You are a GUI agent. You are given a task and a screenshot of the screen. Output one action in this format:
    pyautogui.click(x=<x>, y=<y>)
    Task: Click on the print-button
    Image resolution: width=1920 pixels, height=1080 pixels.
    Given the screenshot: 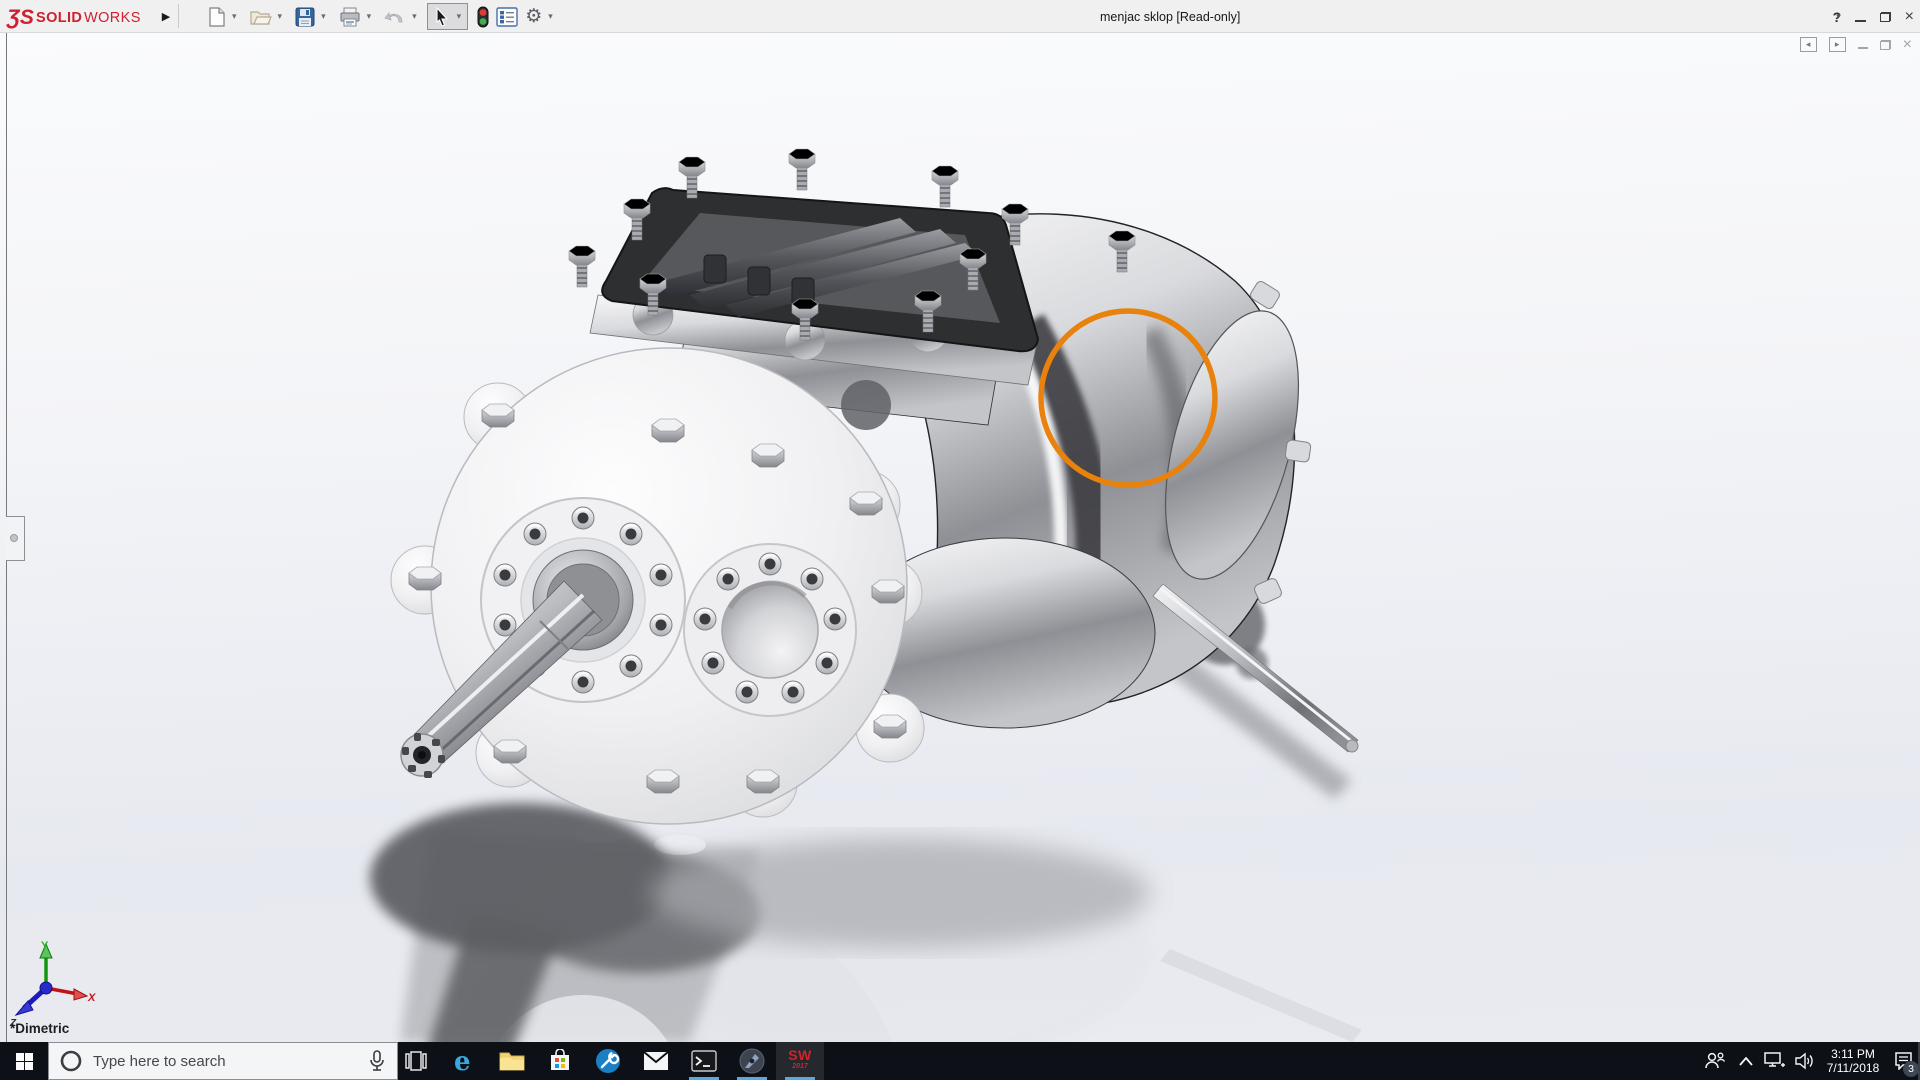 What is the action you would take?
    pyautogui.click(x=350, y=17)
    